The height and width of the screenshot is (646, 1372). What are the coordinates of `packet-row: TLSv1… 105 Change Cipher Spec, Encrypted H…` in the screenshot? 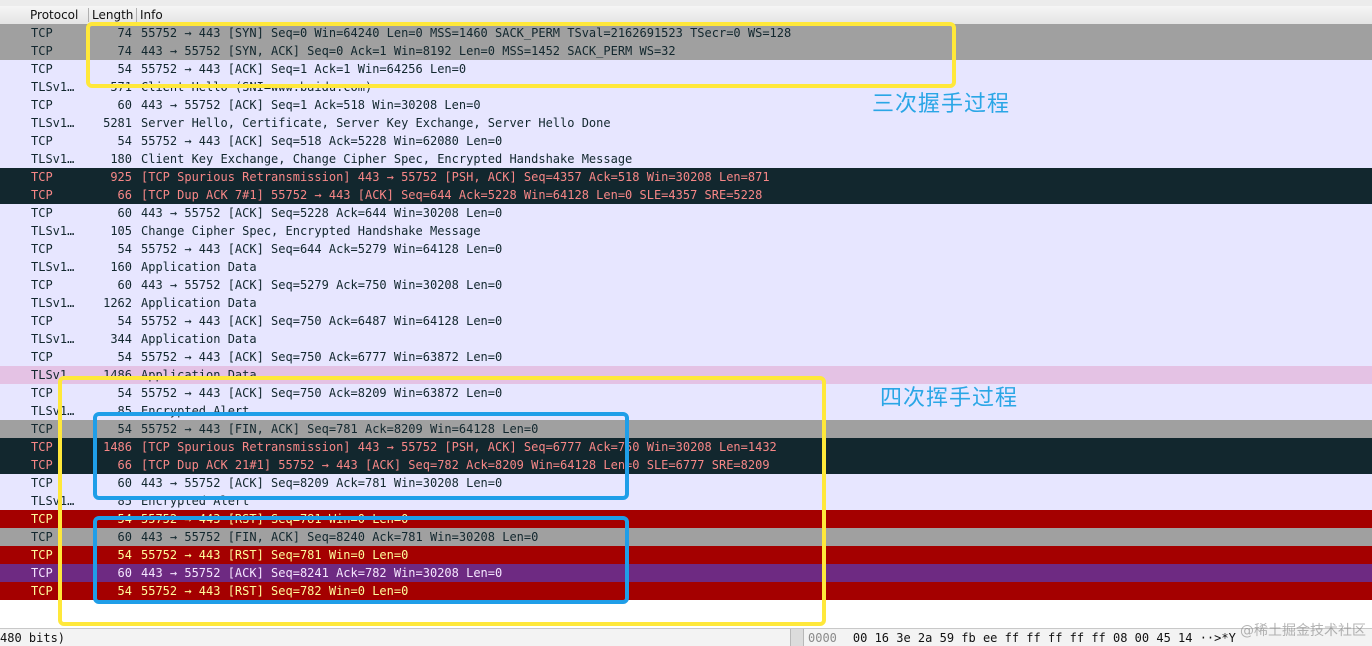 It's located at (686, 231).